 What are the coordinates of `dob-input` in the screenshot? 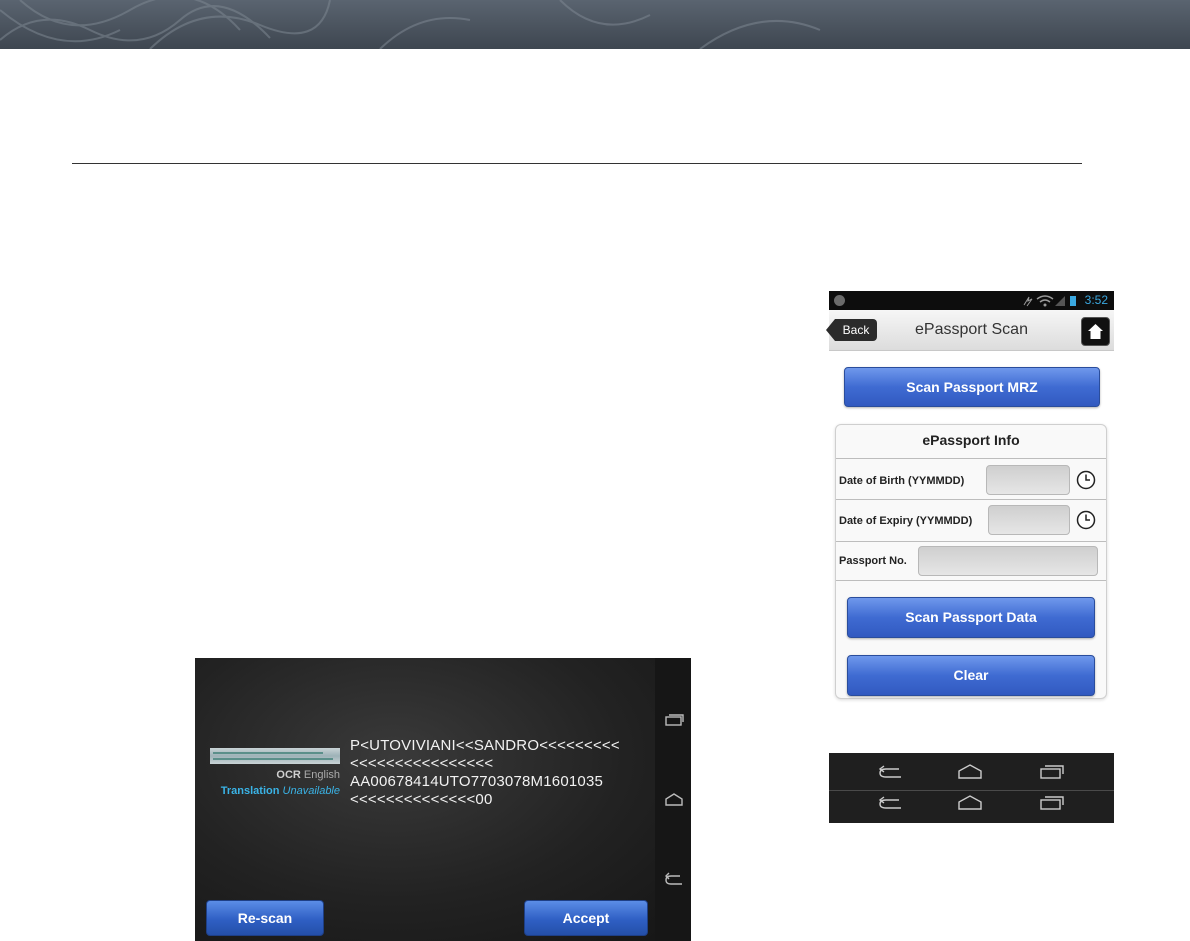 It's located at (1028, 480).